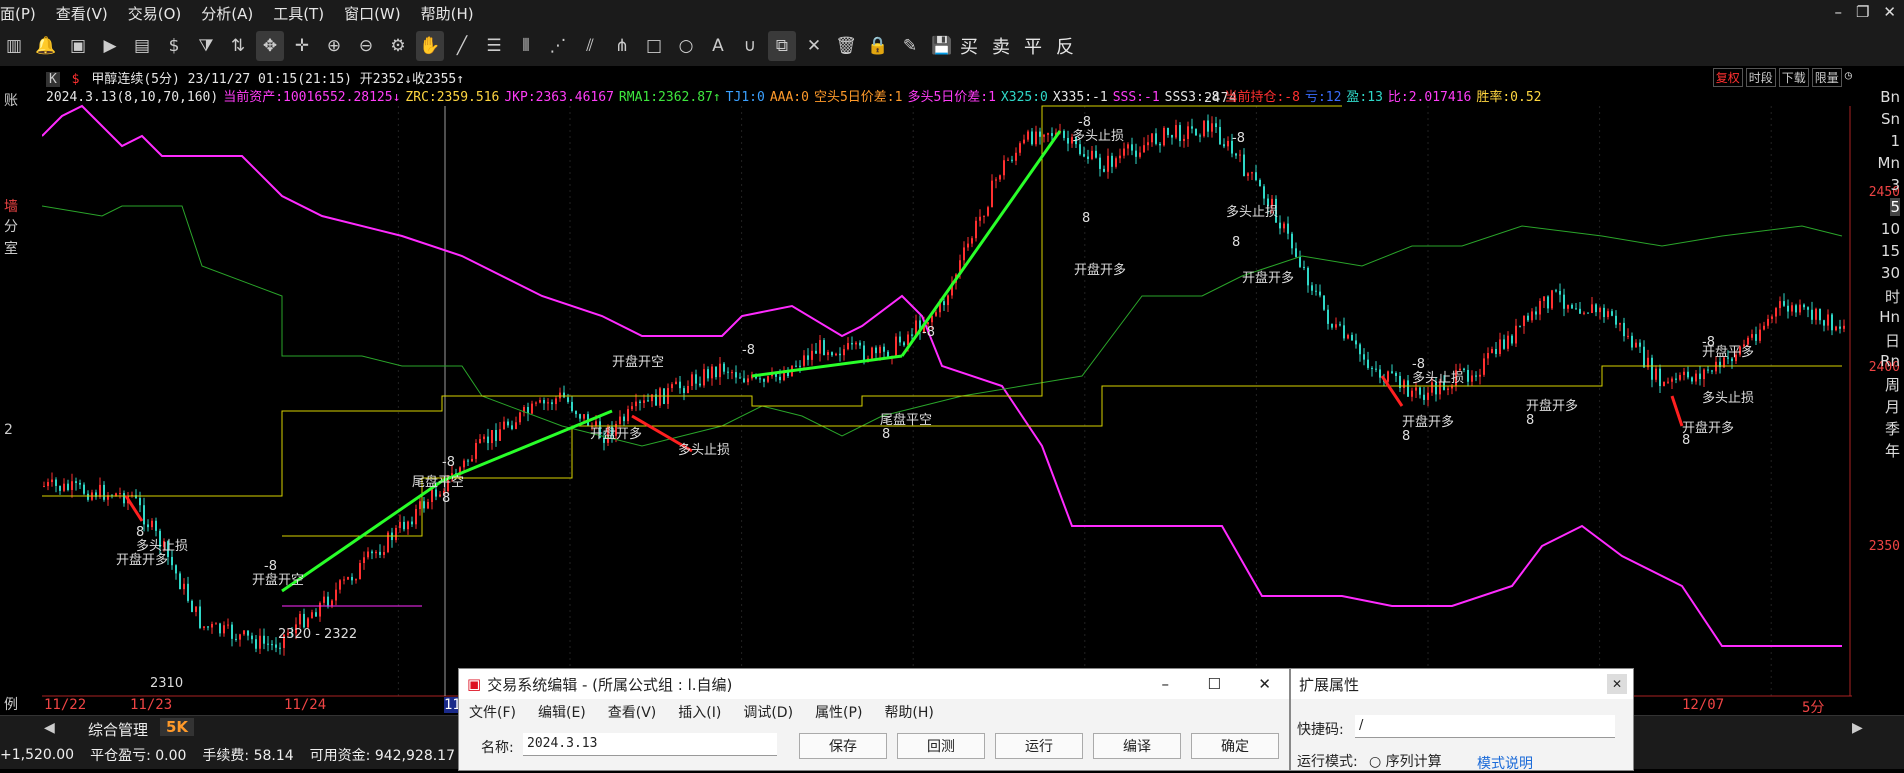 The height and width of the screenshot is (773, 1904). I want to click on tab-5k: 5K, so click(177, 727).